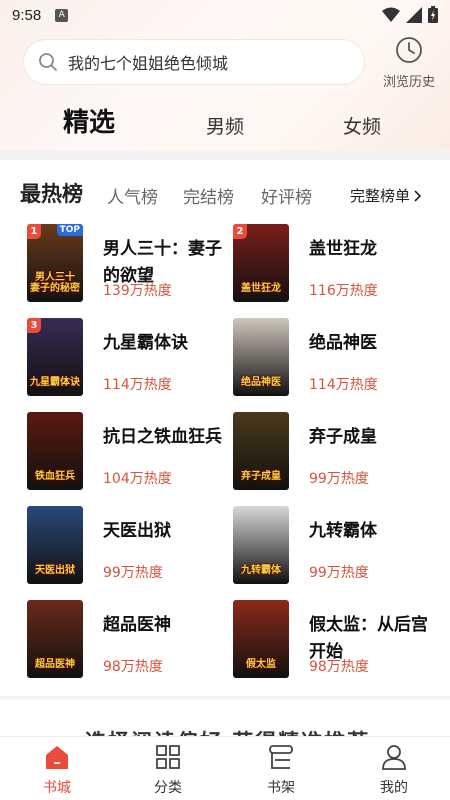  What do you see at coordinates (57, 788) in the screenshot?
I see `nav-label-bookstore: 书城` at bounding box center [57, 788].